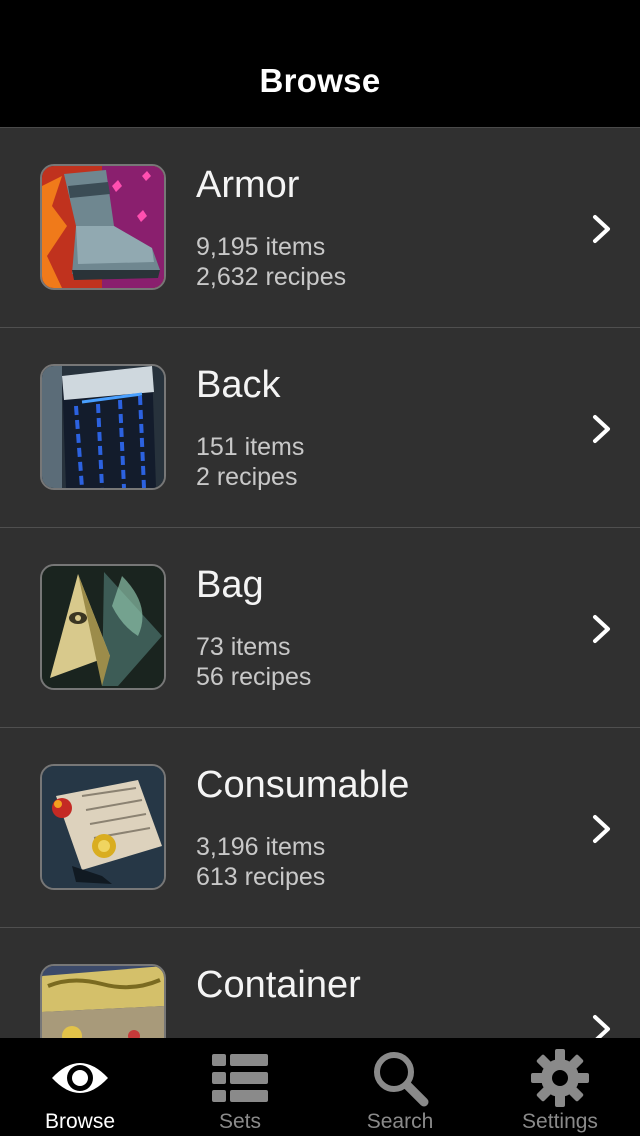 The width and height of the screenshot is (640, 1136). What do you see at coordinates (261, 847) in the screenshot?
I see `item-count: 3,196 items` at bounding box center [261, 847].